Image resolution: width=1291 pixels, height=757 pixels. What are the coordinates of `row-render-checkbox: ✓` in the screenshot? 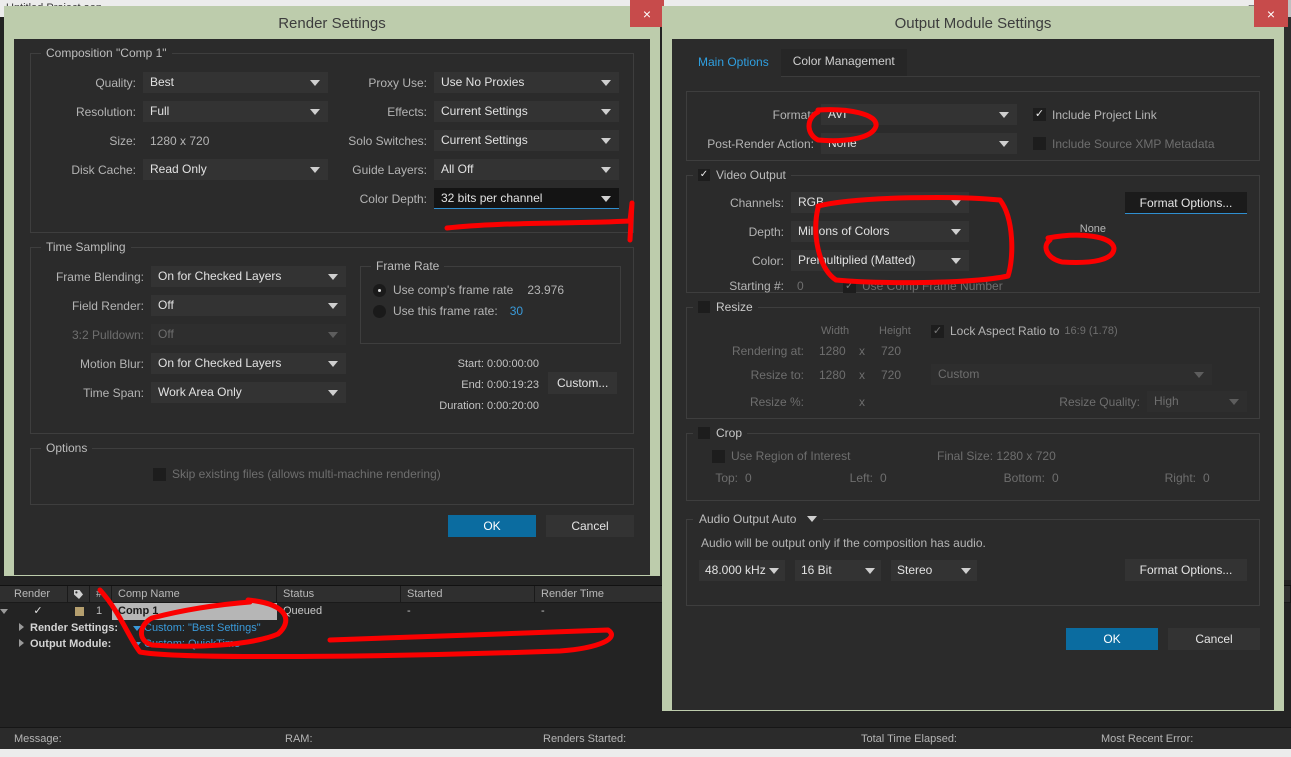 It's located at (38, 611).